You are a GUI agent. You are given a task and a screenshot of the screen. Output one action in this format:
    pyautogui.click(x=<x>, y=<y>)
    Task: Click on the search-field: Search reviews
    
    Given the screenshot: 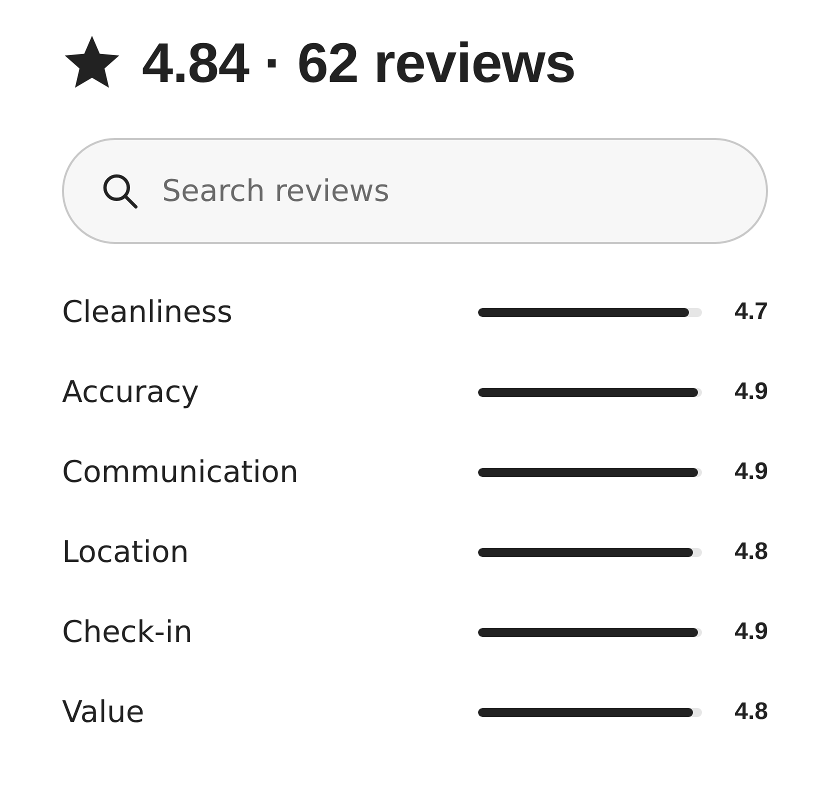 What is the action you would take?
    pyautogui.click(x=415, y=191)
    